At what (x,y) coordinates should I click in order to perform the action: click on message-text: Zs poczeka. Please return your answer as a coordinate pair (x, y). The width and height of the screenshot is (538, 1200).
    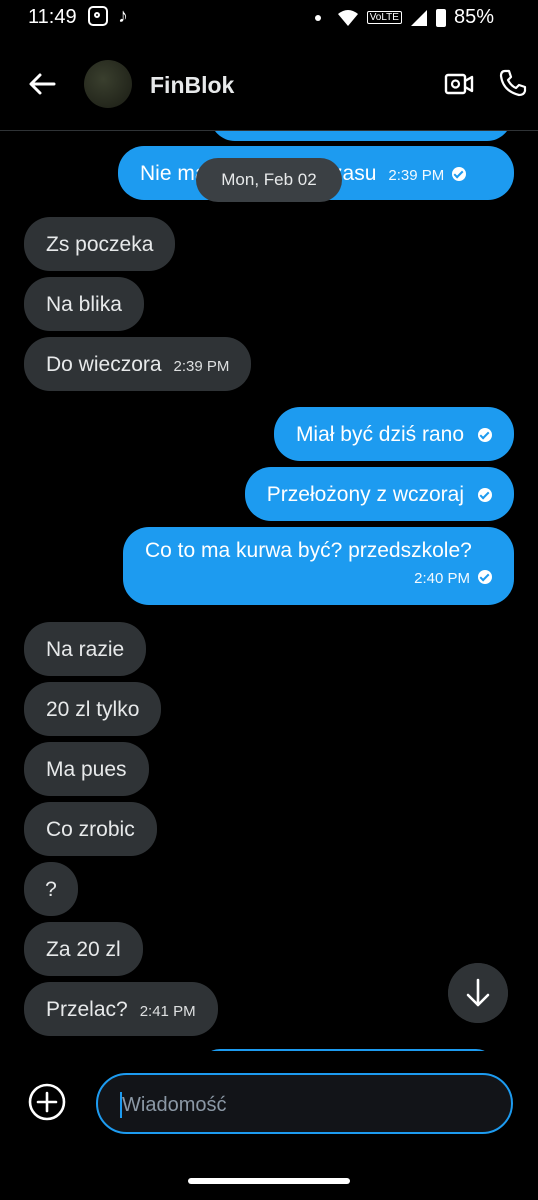
    Looking at the image, I should click on (100, 244).